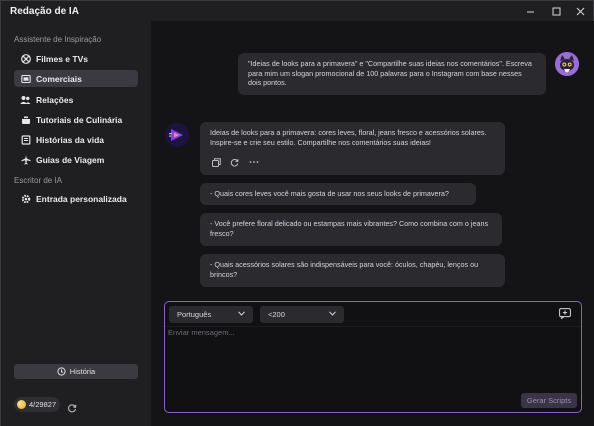 The width and height of the screenshot is (594, 426). Describe the element at coordinates (25, 159) in the screenshot. I see `airplane-icon` at that location.